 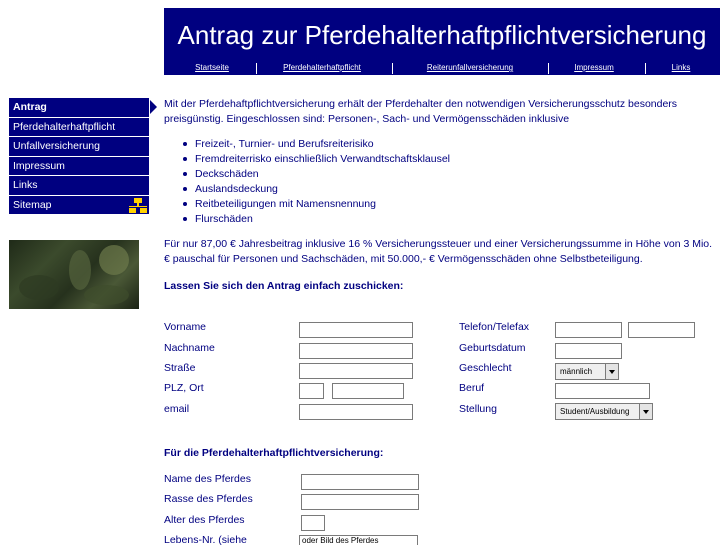 What do you see at coordinates (207, 479) in the screenshot?
I see `pferd-name-label: Name des Pferdes` at bounding box center [207, 479].